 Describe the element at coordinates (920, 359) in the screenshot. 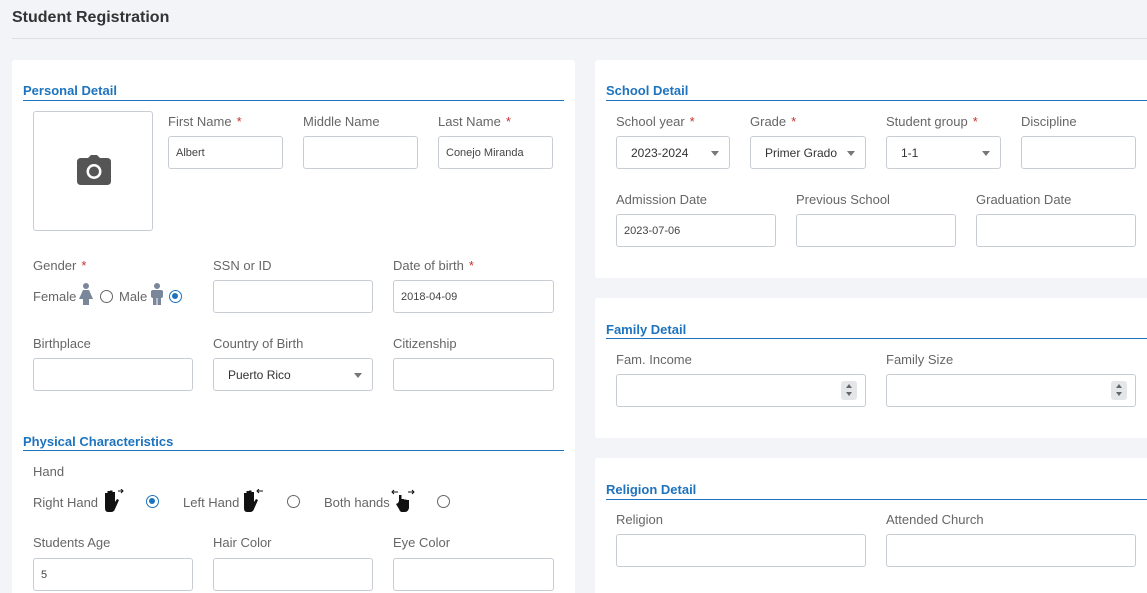

I see `family-size-label: Family Size` at that location.